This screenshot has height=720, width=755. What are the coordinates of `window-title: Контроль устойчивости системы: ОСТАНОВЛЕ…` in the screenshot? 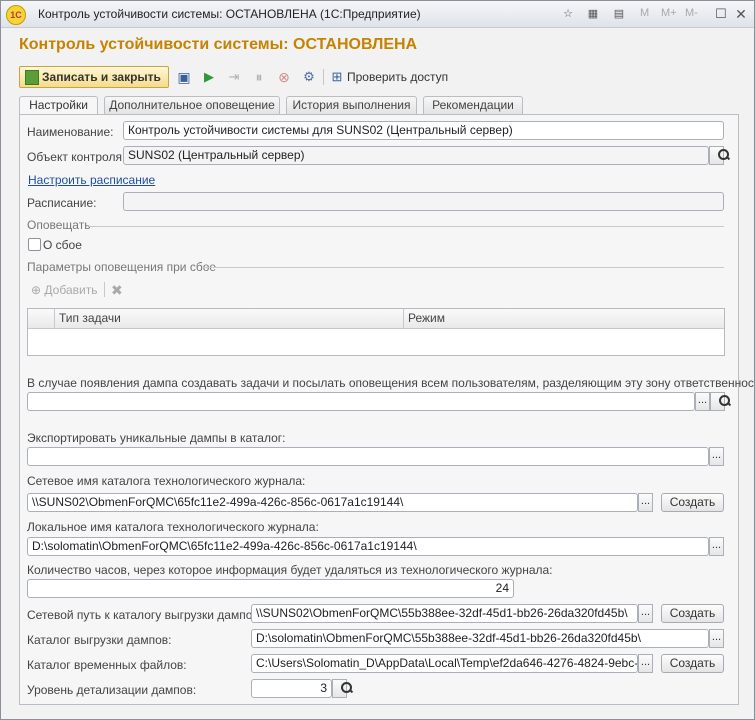 It's located at (229, 14).